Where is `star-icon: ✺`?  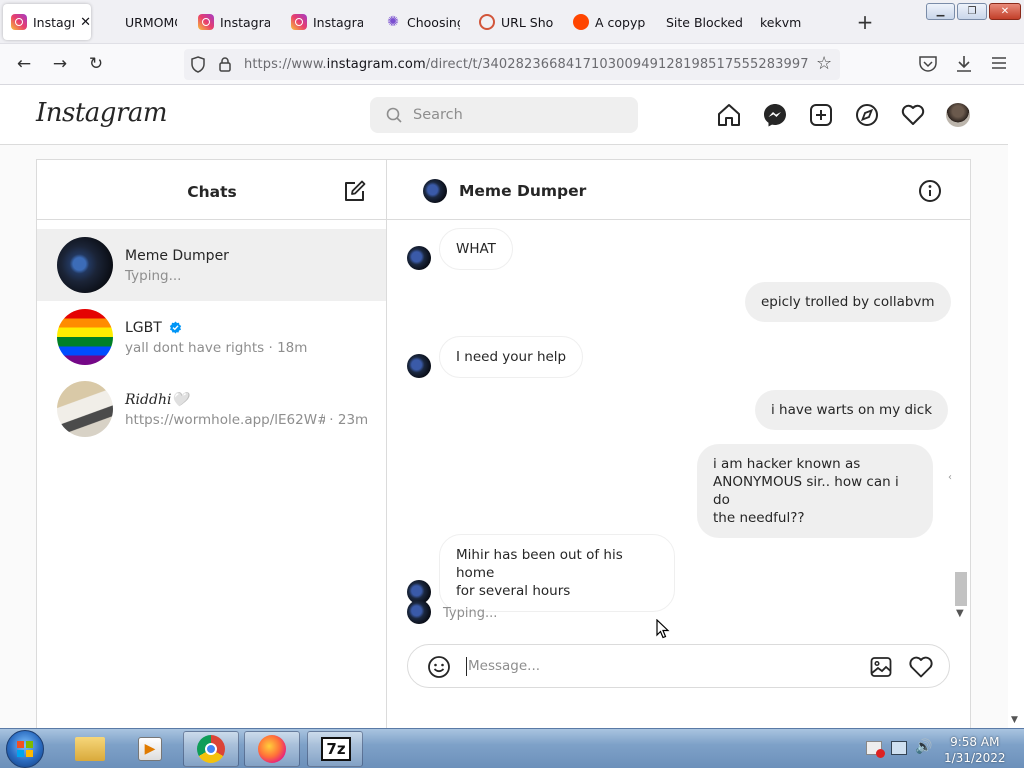
star-icon: ✺ is located at coordinates (393, 22).